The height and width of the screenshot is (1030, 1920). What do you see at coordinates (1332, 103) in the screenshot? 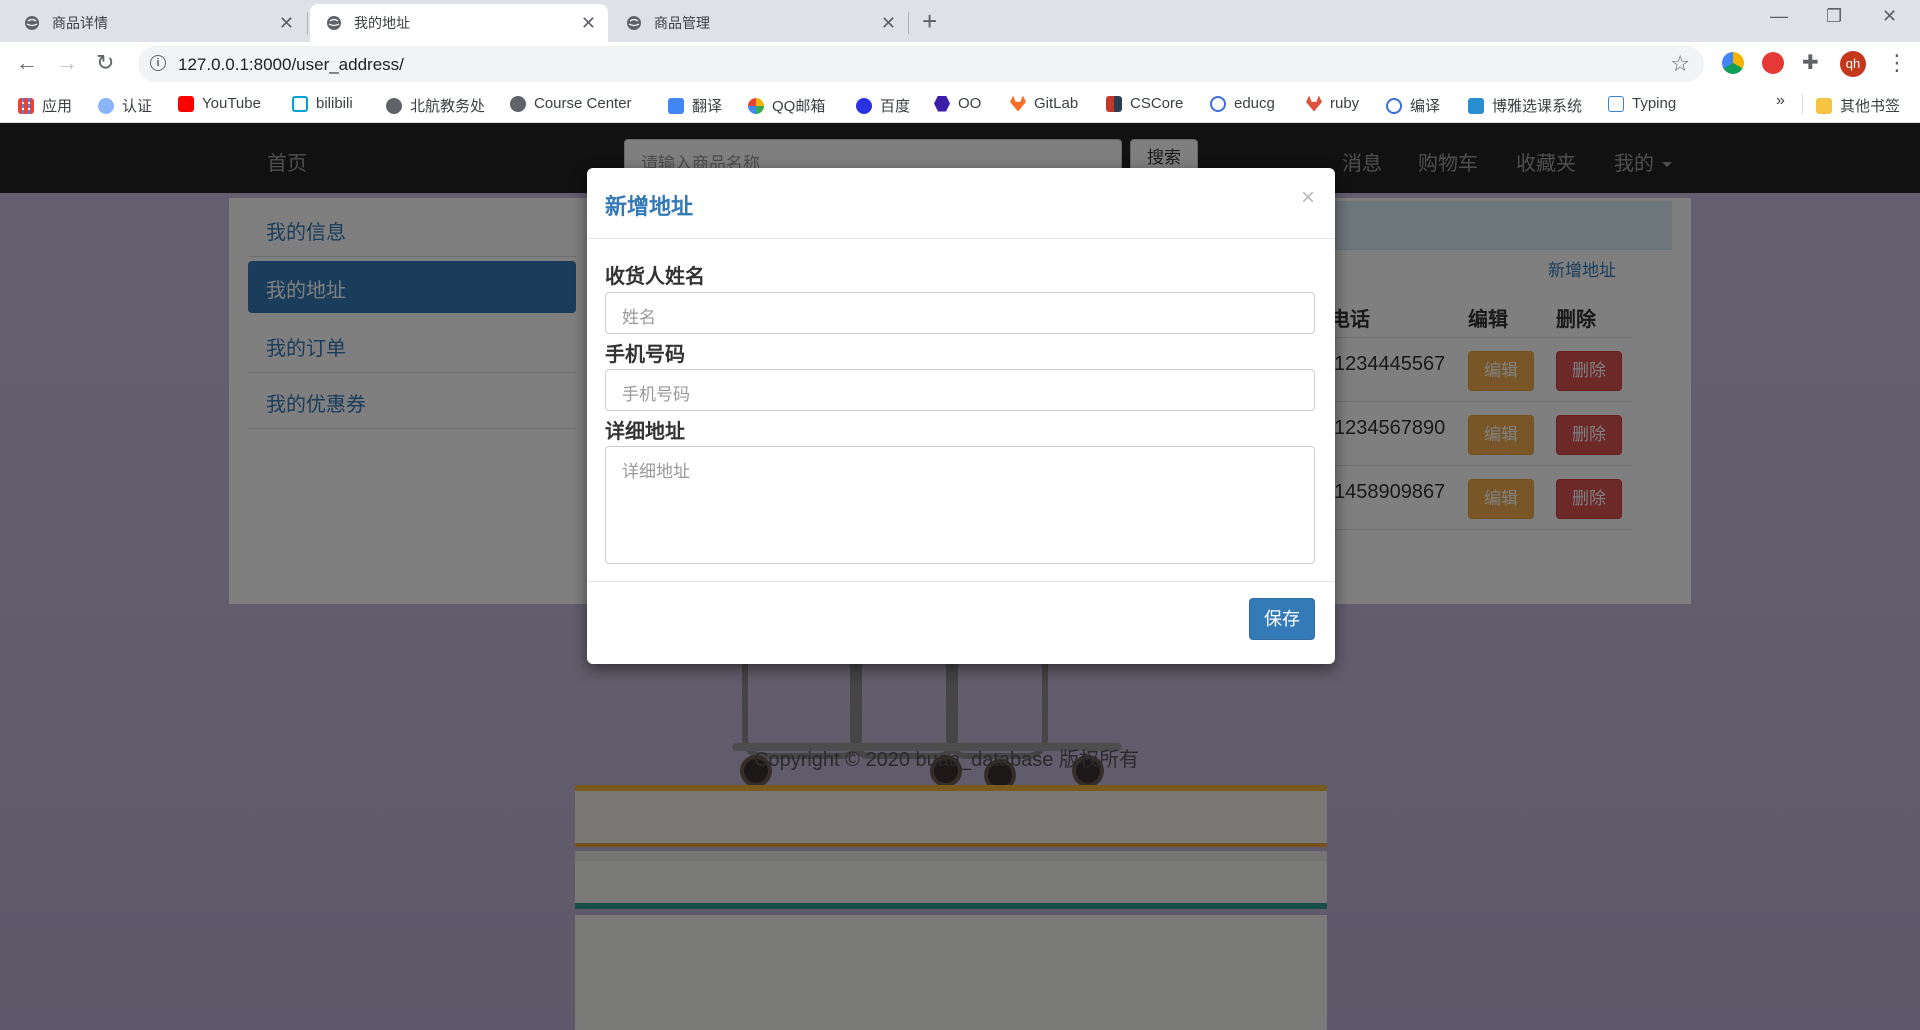
I see `bookmark-ruby: ruby` at bounding box center [1332, 103].